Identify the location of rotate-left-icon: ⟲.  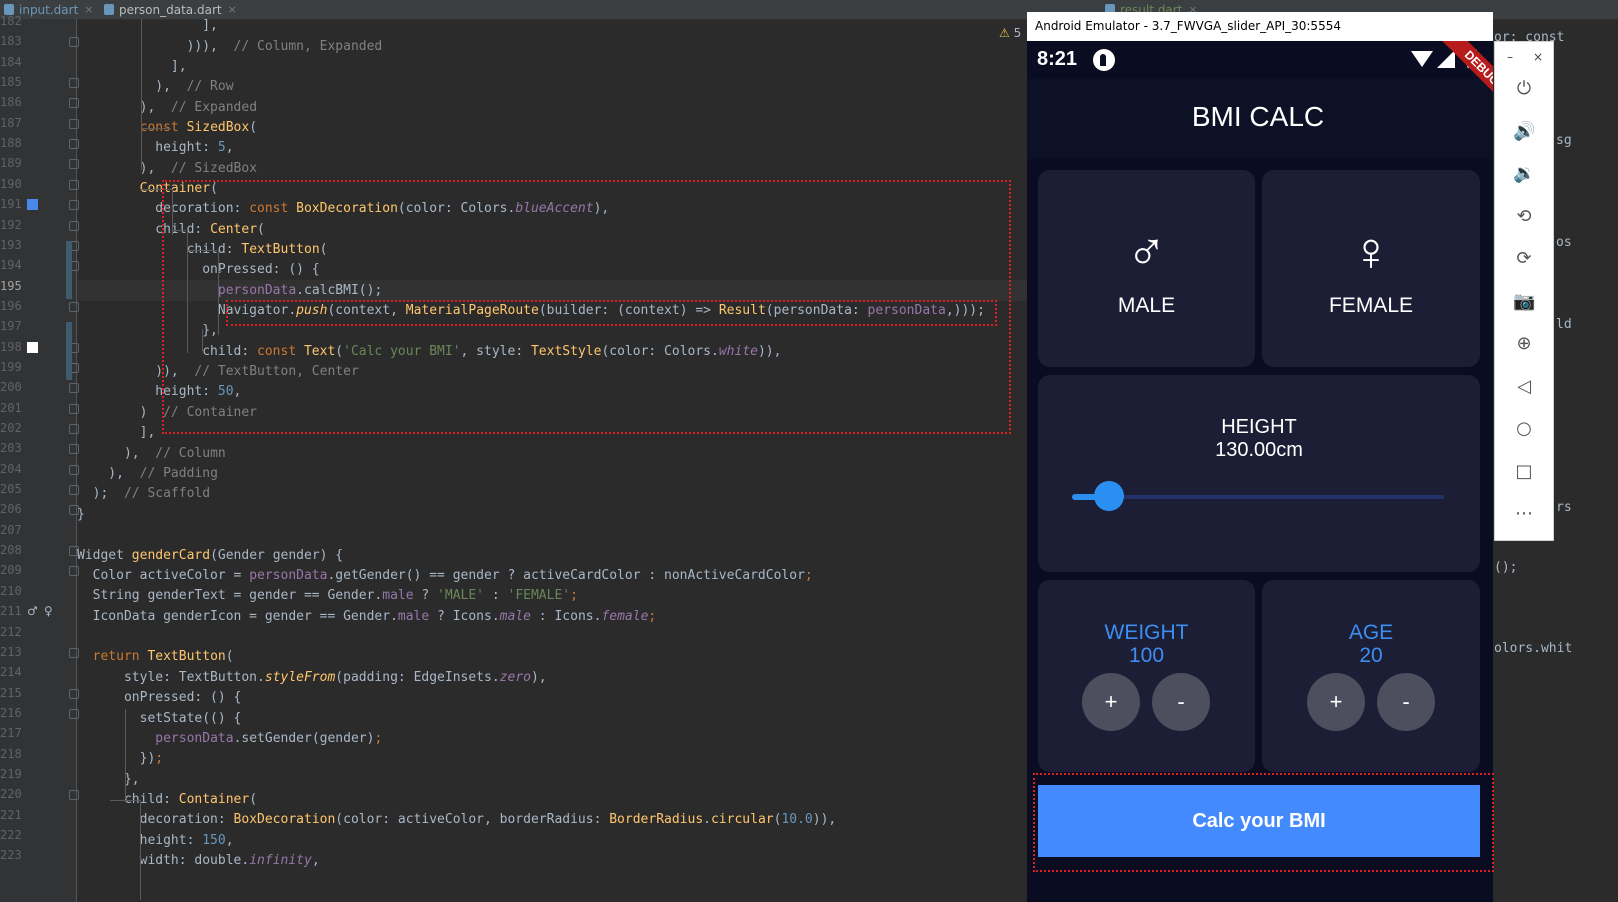
(1524, 217).